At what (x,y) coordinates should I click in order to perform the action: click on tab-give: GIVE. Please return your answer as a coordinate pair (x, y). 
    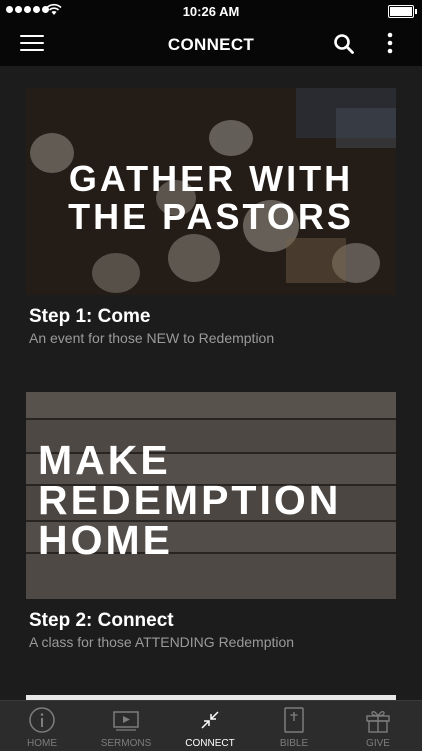
    Looking at the image, I should click on (378, 726).